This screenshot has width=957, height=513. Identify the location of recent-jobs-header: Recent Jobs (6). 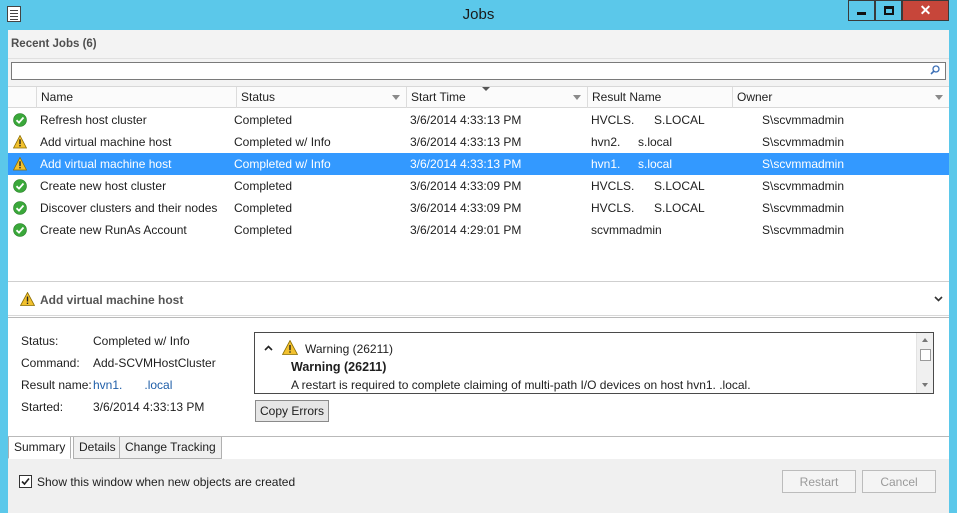
(478, 44).